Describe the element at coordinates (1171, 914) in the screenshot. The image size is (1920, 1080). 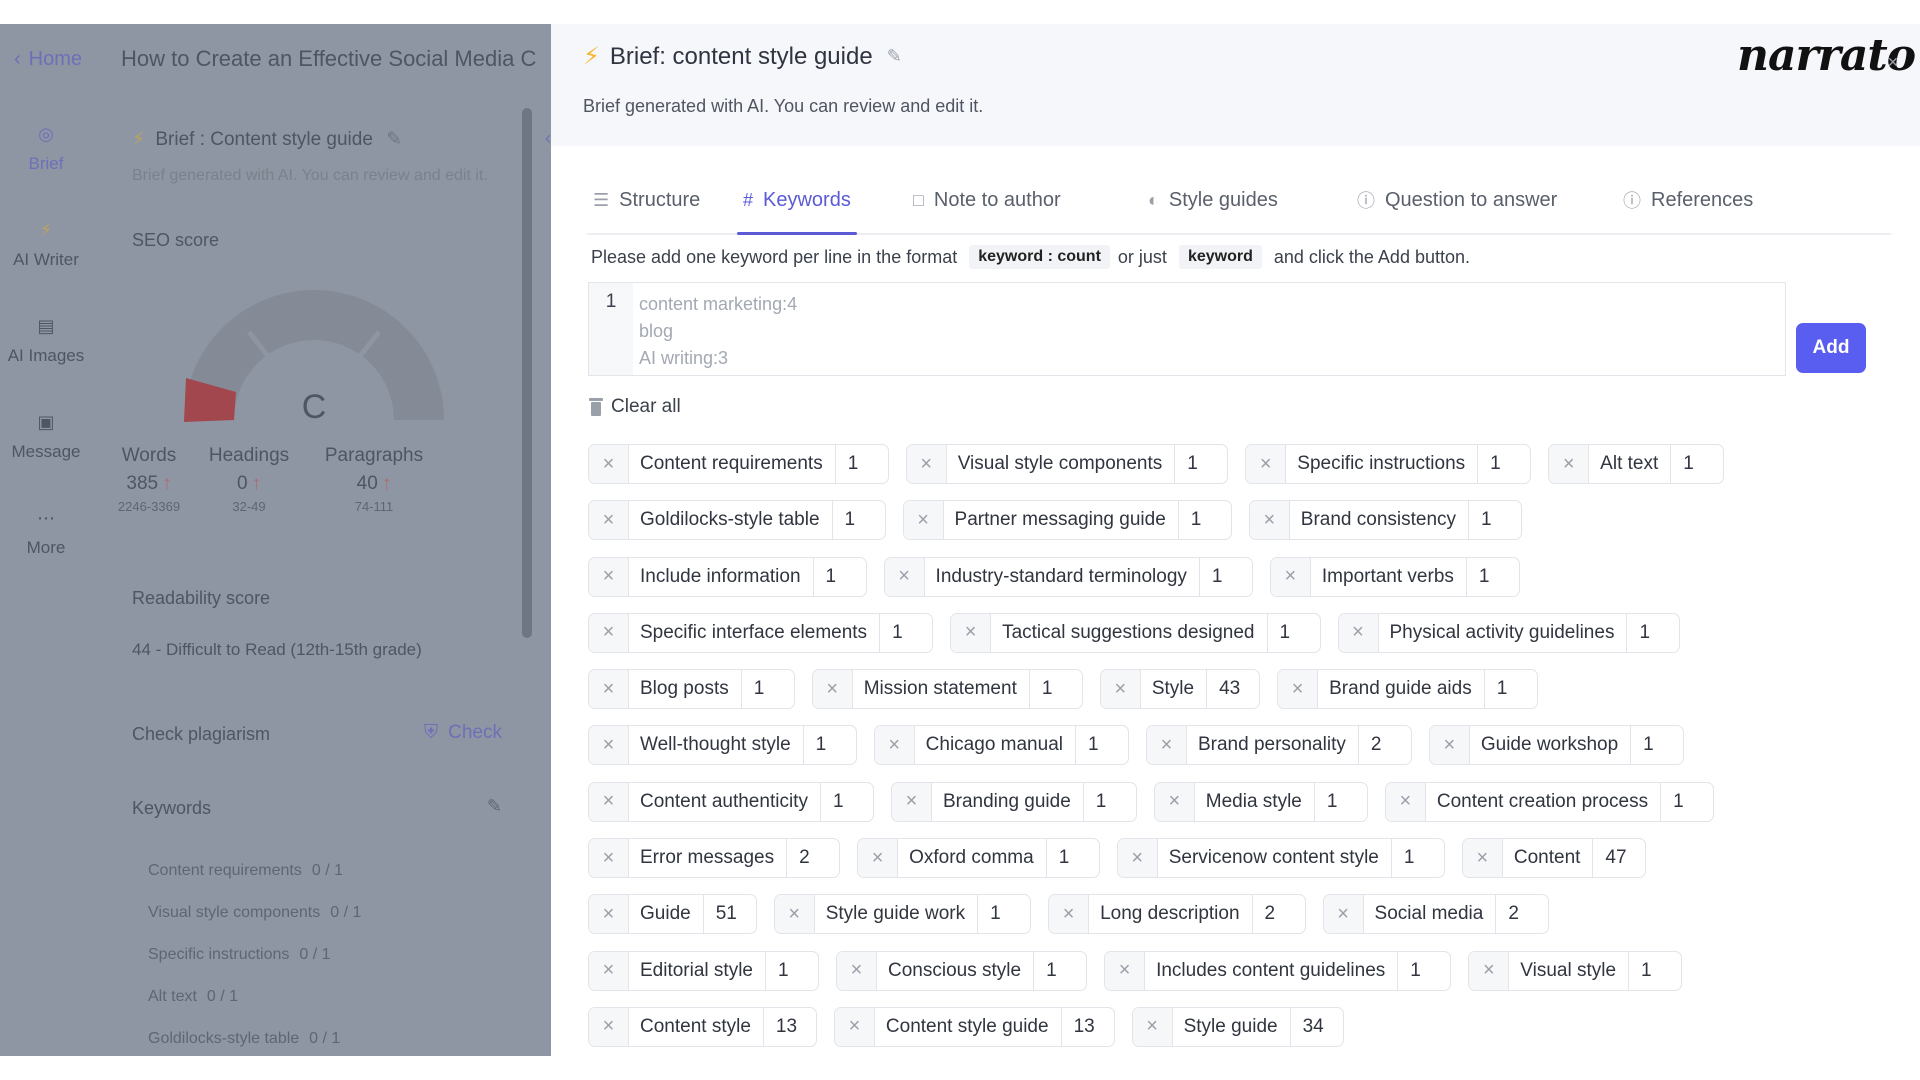
I see `keyword-name: Long description` at that location.